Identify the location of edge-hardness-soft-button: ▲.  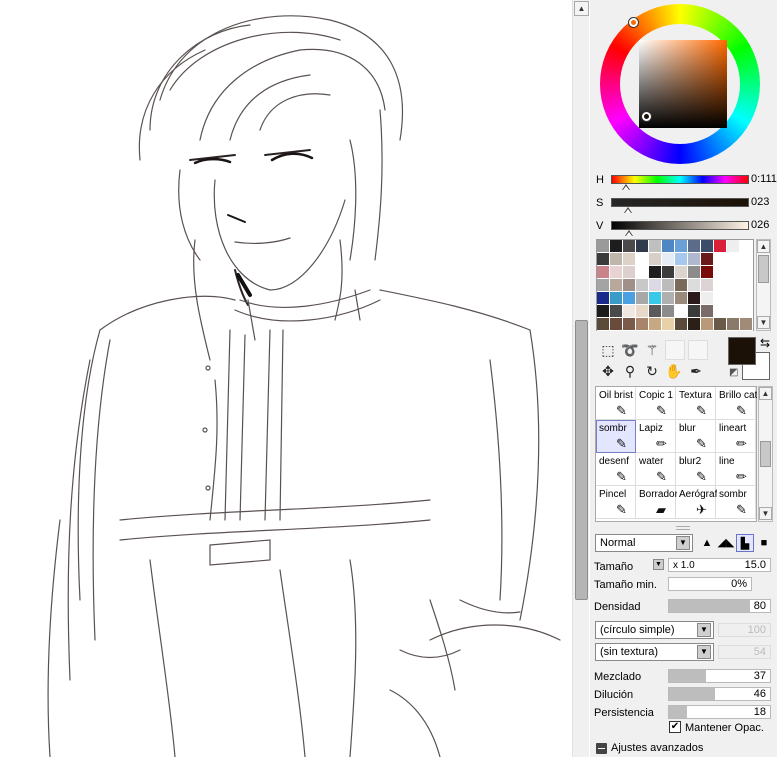
(707, 543).